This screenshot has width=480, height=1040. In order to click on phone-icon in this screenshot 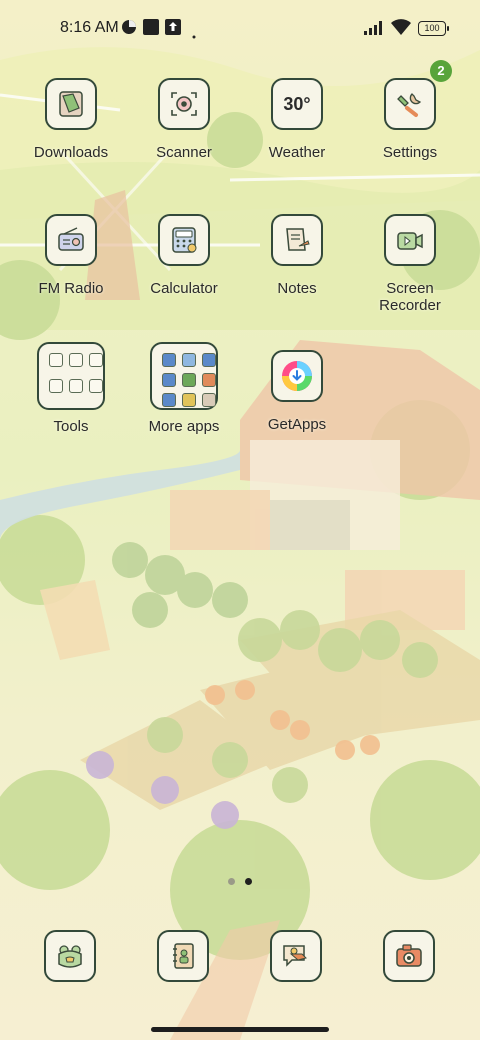, I will do `click(70, 956)`.